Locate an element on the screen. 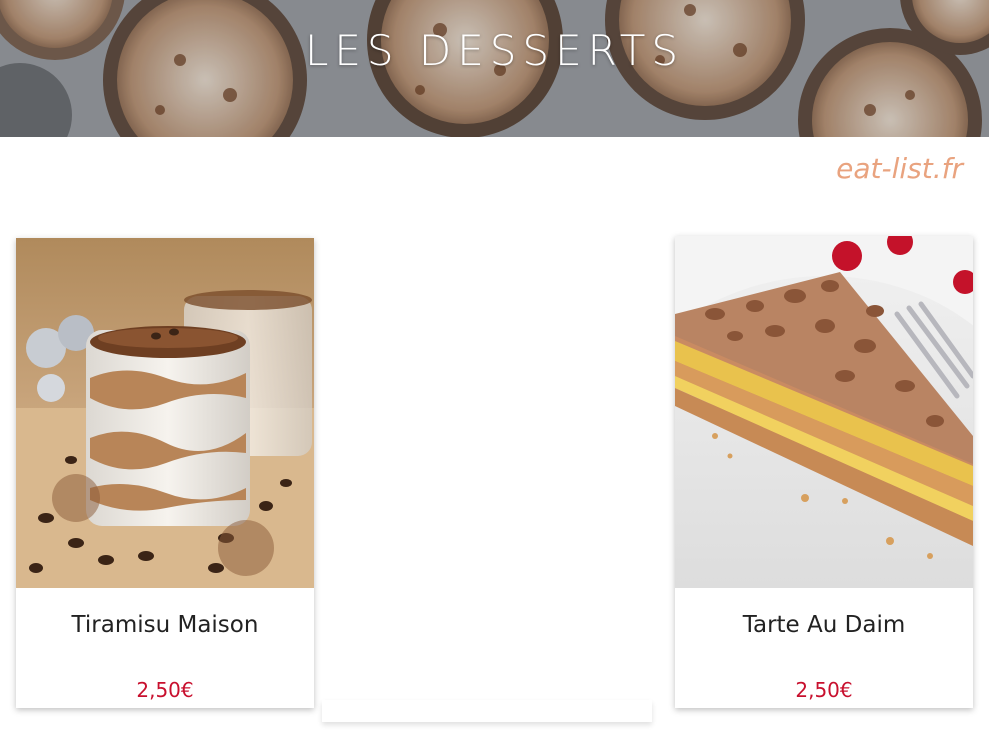 The image size is (989, 730). menu-item-name: Tarte Au Daim is located at coordinates (824, 625).